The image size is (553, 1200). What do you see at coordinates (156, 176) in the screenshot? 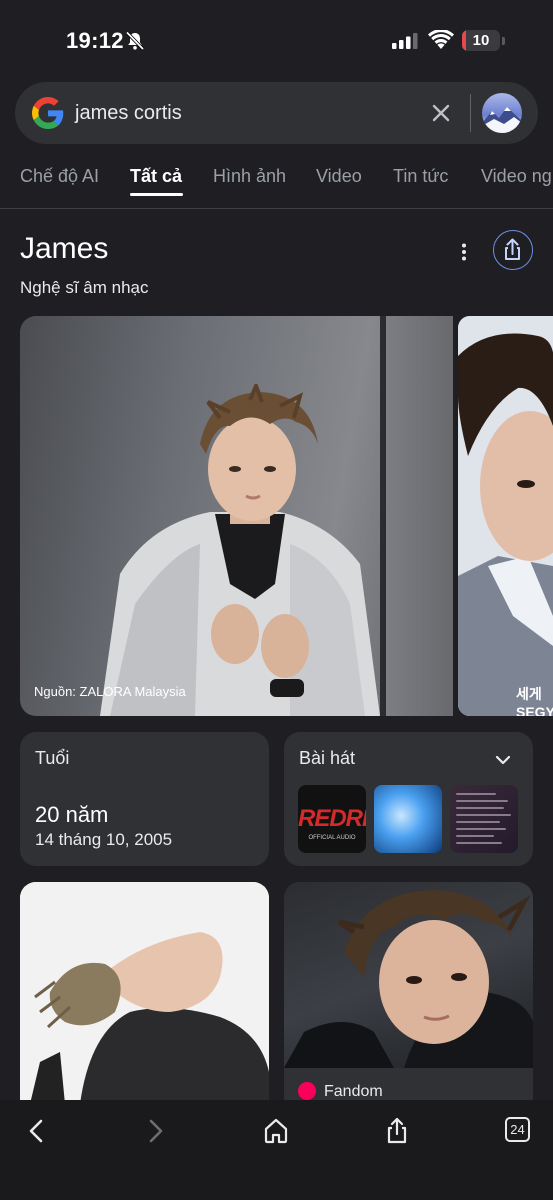
I see `tab-all: Tất cả` at bounding box center [156, 176].